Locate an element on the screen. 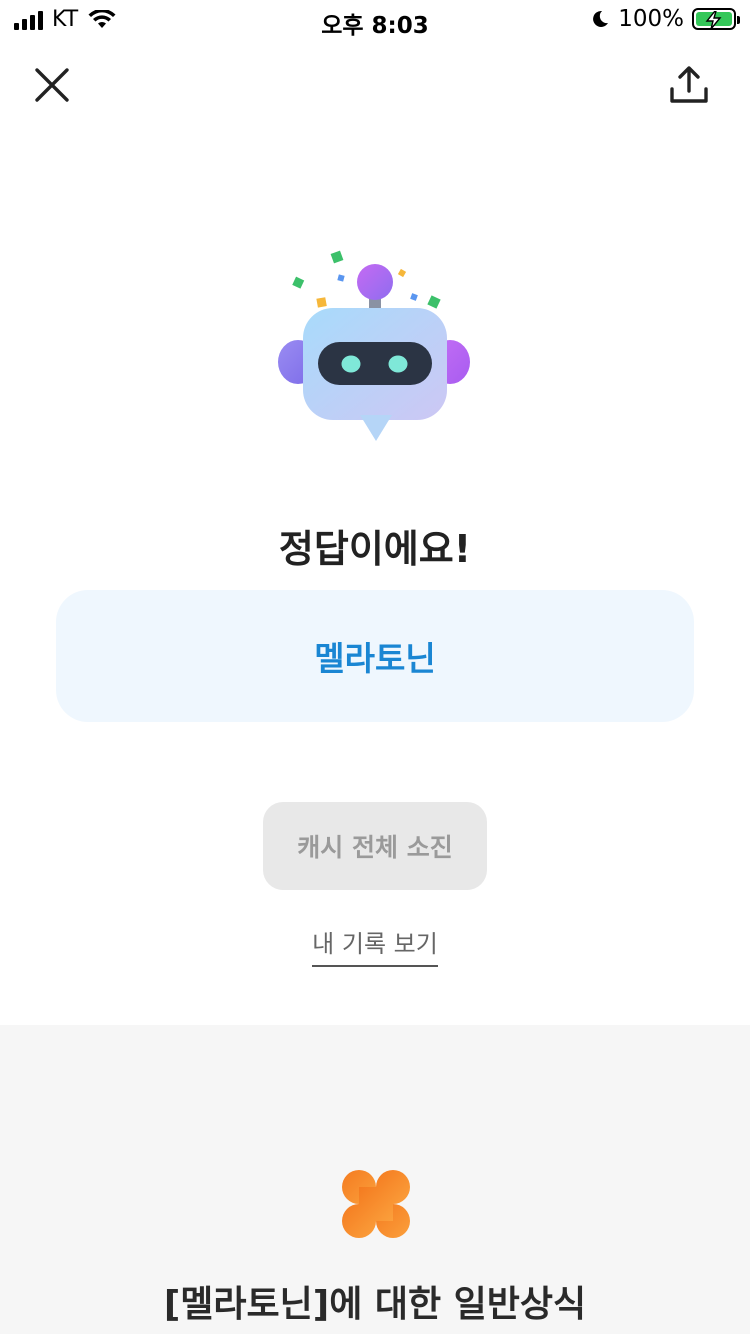 This screenshot has width=750, height=1334. cash-button-label: 캐시 전체 소진 is located at coordinates (375, 847).